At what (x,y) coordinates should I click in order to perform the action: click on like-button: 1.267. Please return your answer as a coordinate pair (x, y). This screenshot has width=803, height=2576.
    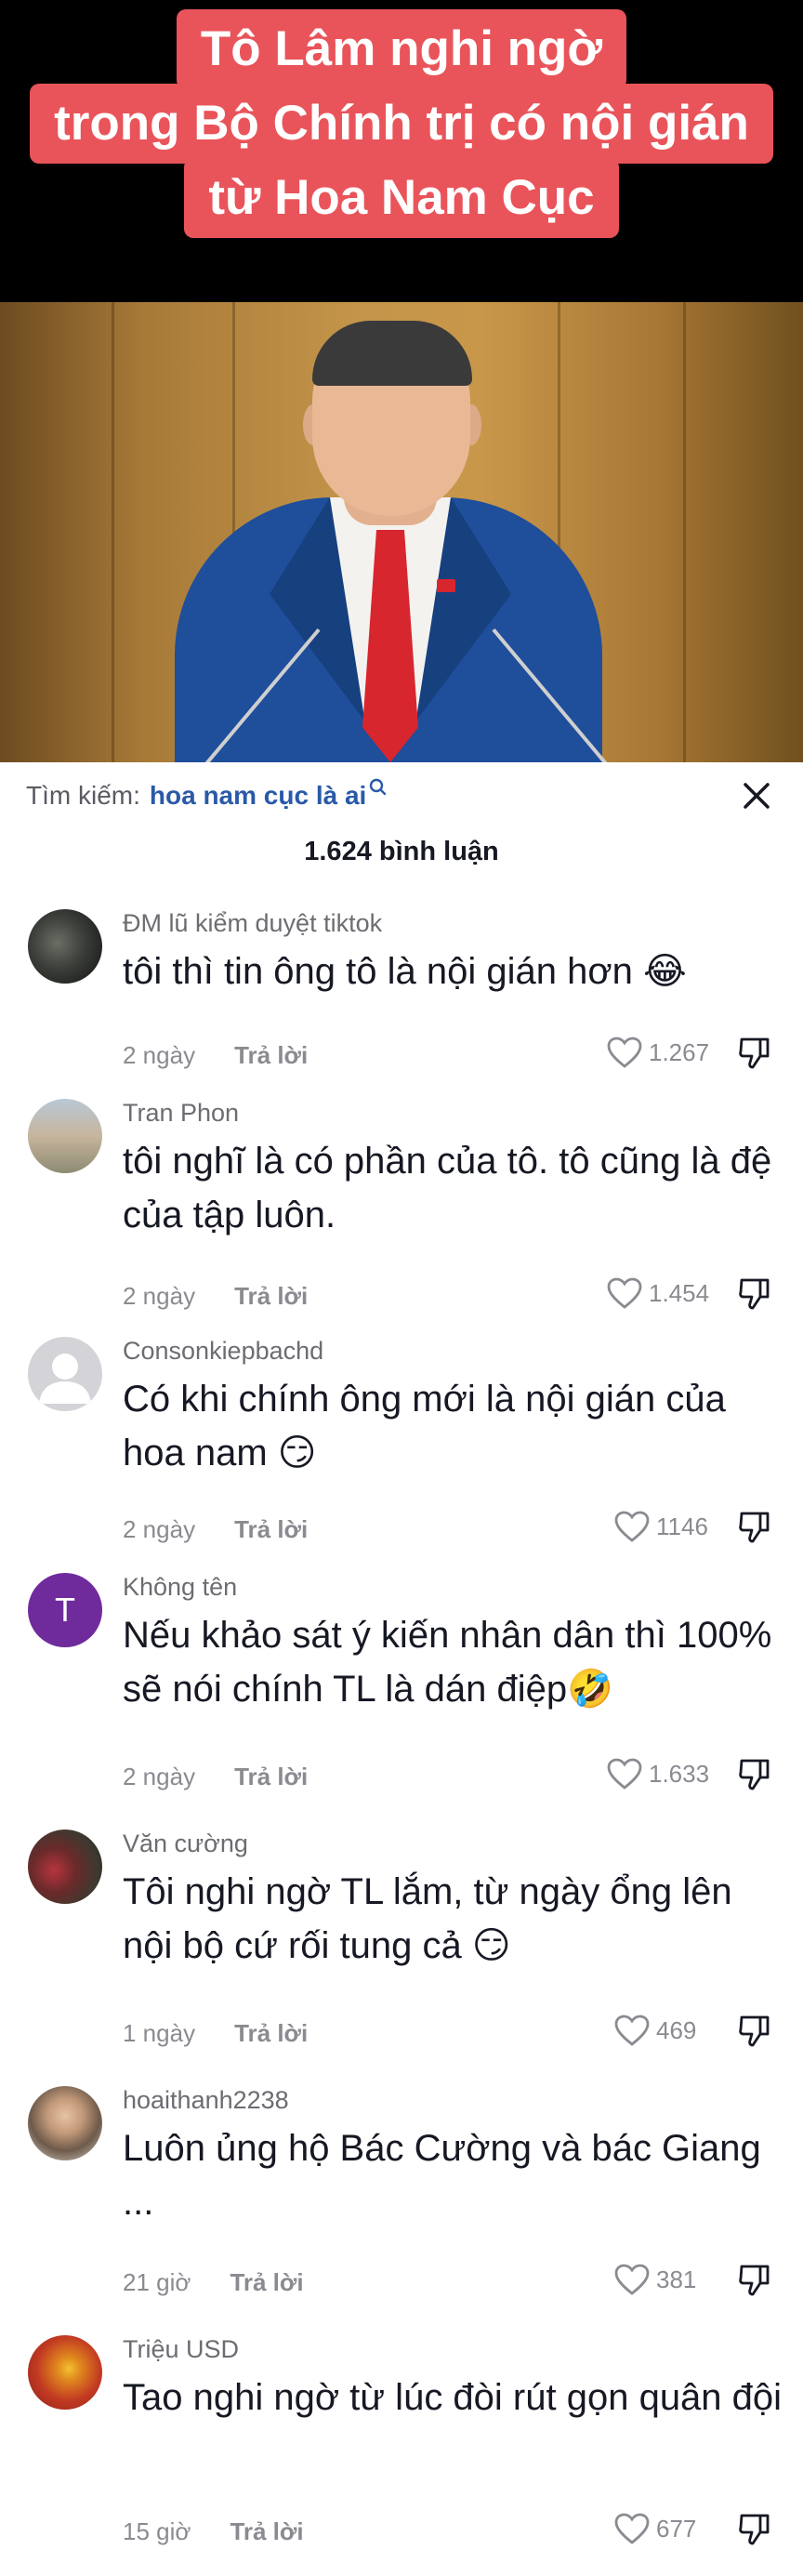
    Looking at the image, I should click on (658, 1052).